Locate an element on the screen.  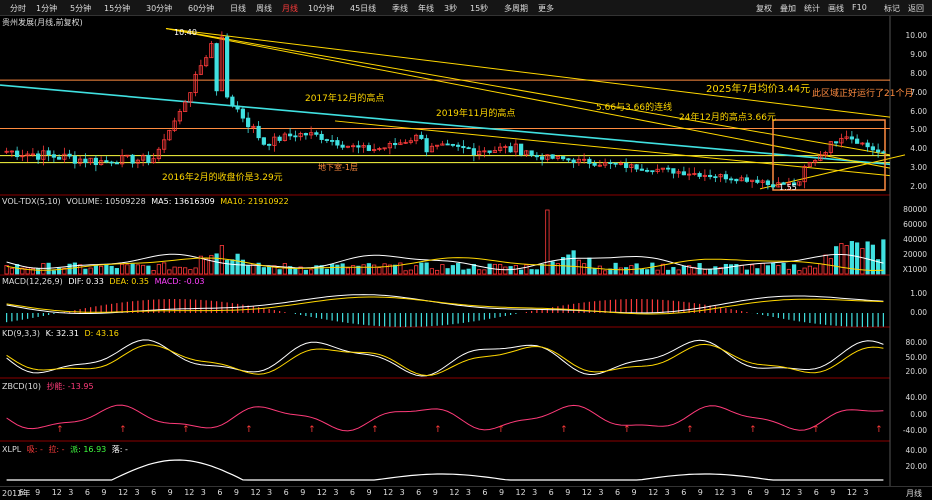
xlpl-l1: 吸: - is located at coordinates (34, 449).